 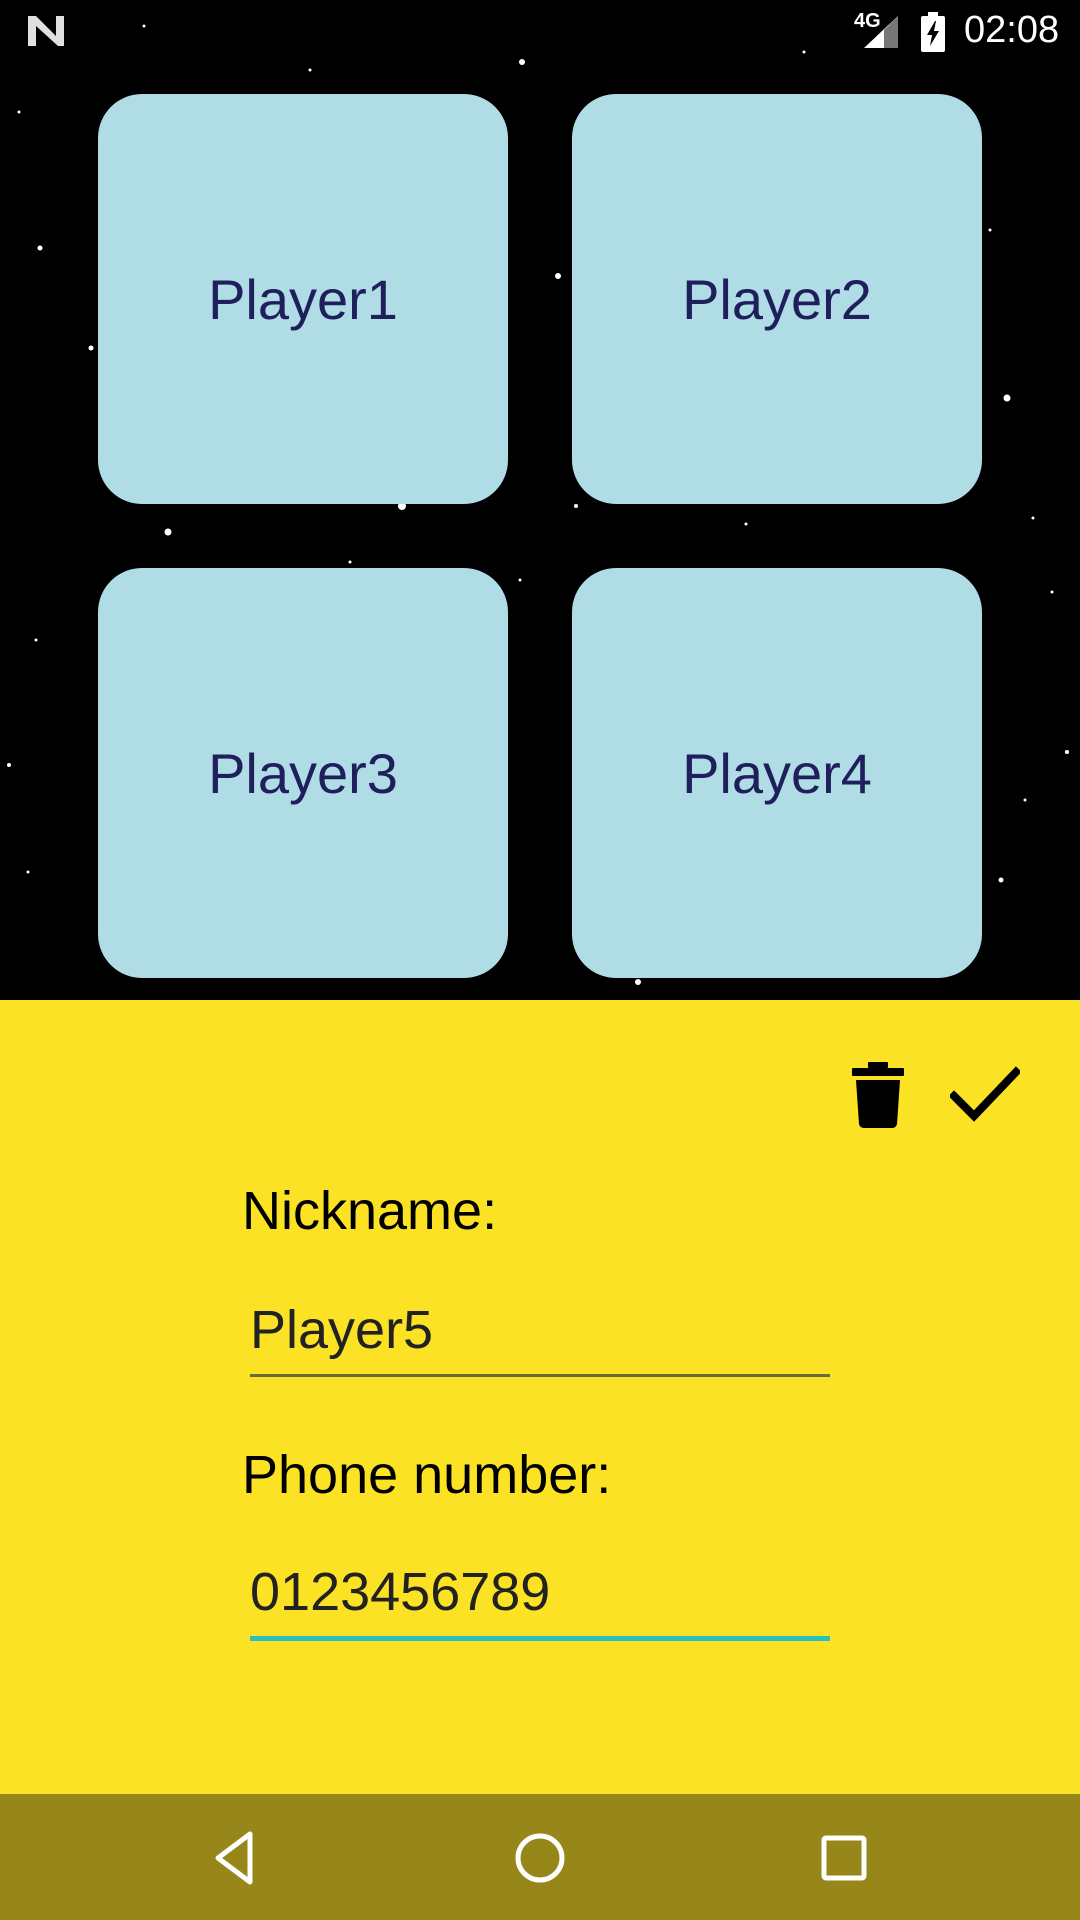 I want to click on phone-number-label: Phone number:, so click(x=427, y=1475).